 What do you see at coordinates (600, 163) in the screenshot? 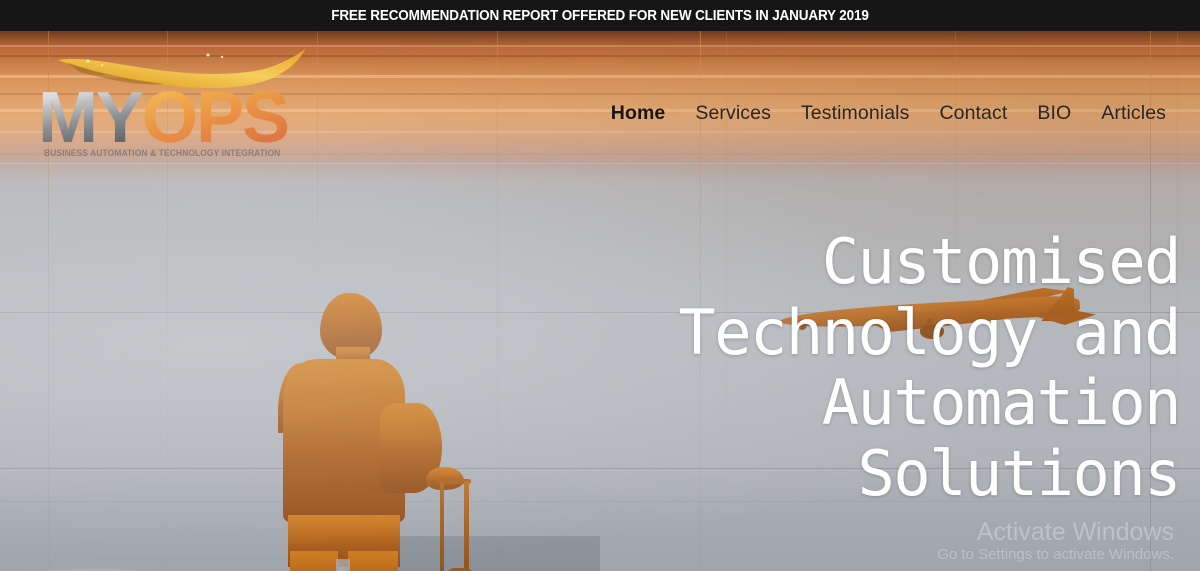
I see `ceiling-seam` at bounding box center [600, 163].